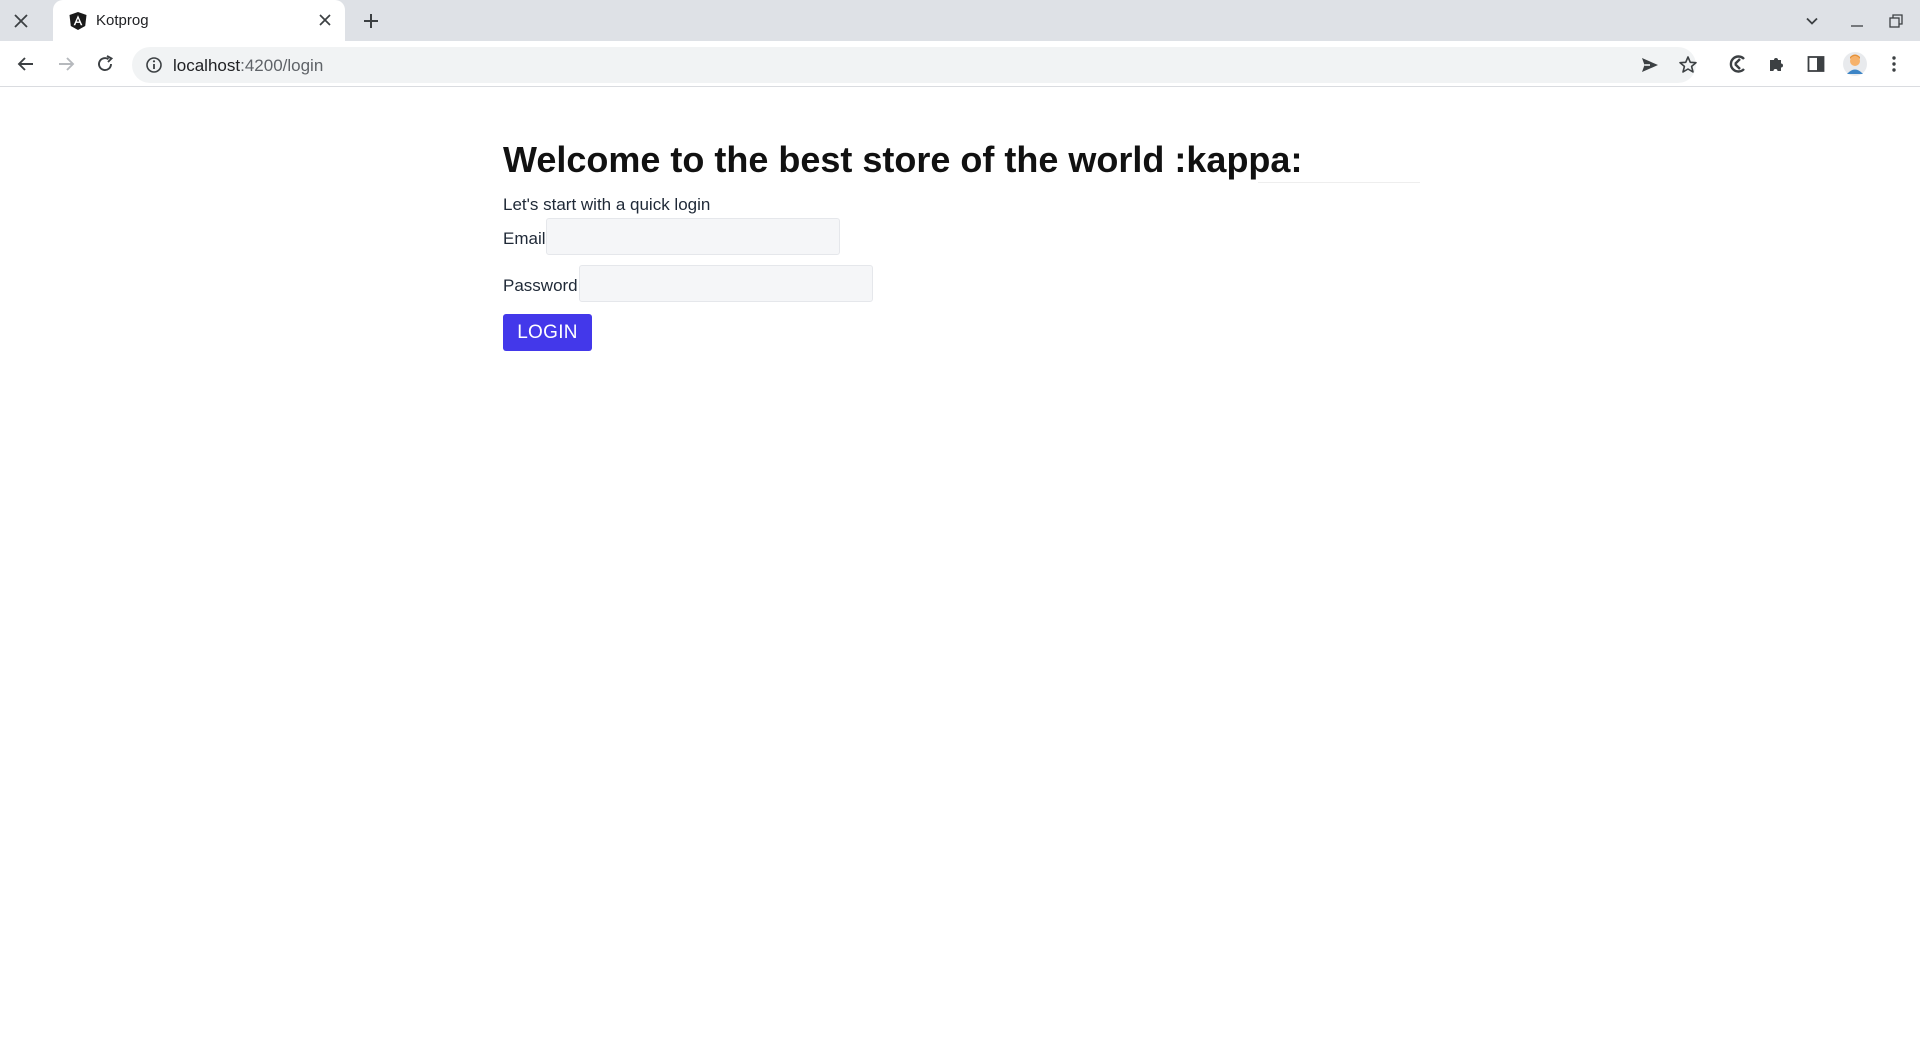 The height and width of the screenshot is (1050, 1920). Describe the element at coordinates (207, 65) in the screenshot. I see `url-host: localhost` at that location.